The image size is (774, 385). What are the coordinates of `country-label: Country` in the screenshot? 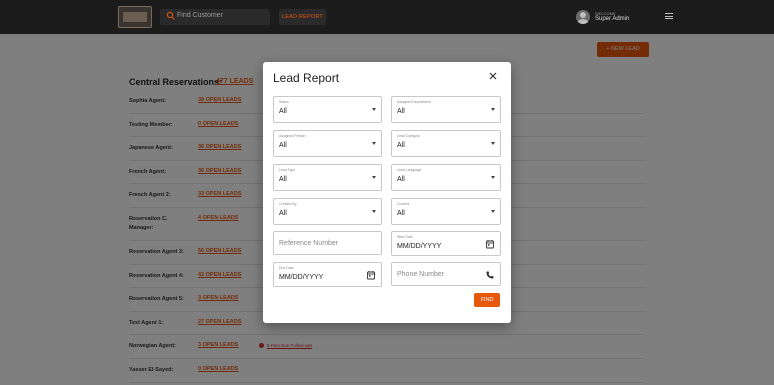 It's located at (403, 204).